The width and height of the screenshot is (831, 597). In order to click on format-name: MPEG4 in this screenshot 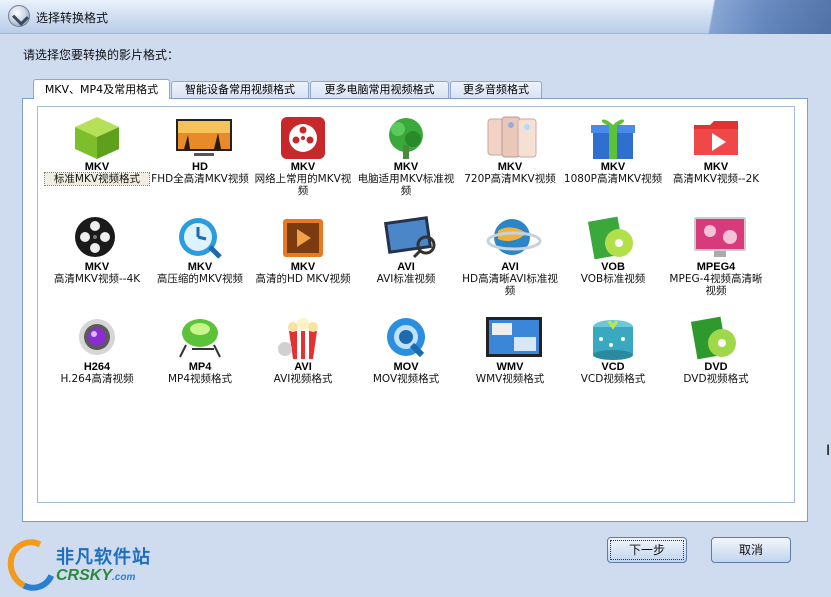, I will do `click(716, 267)`.